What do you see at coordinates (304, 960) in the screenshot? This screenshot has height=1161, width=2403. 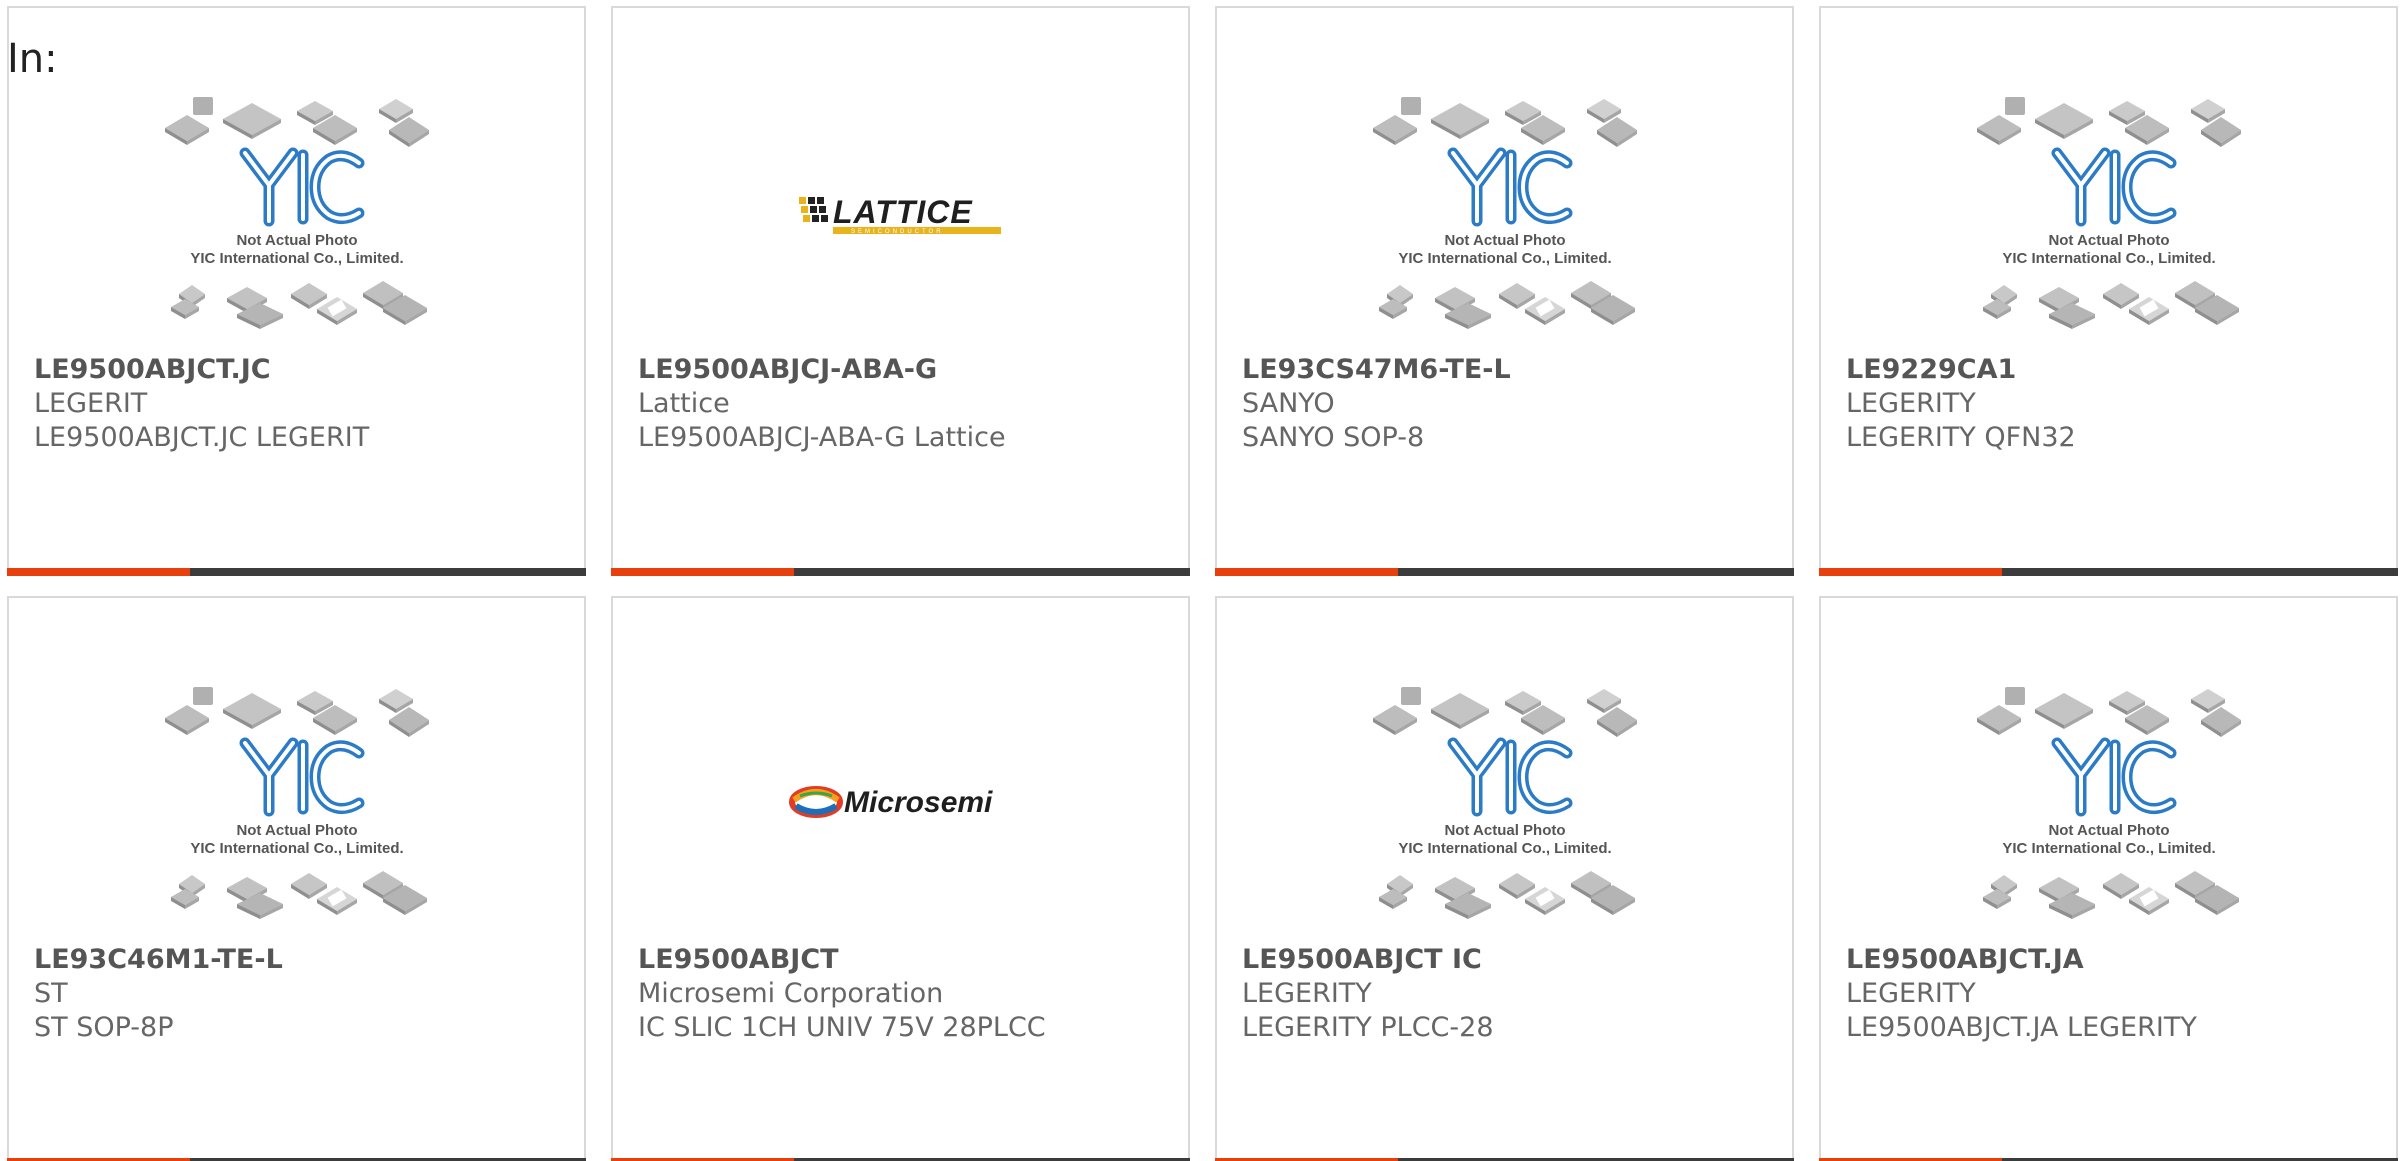 I see `product-part-number: LE93C46M1-TE-L` at bounding box center [304, 960].